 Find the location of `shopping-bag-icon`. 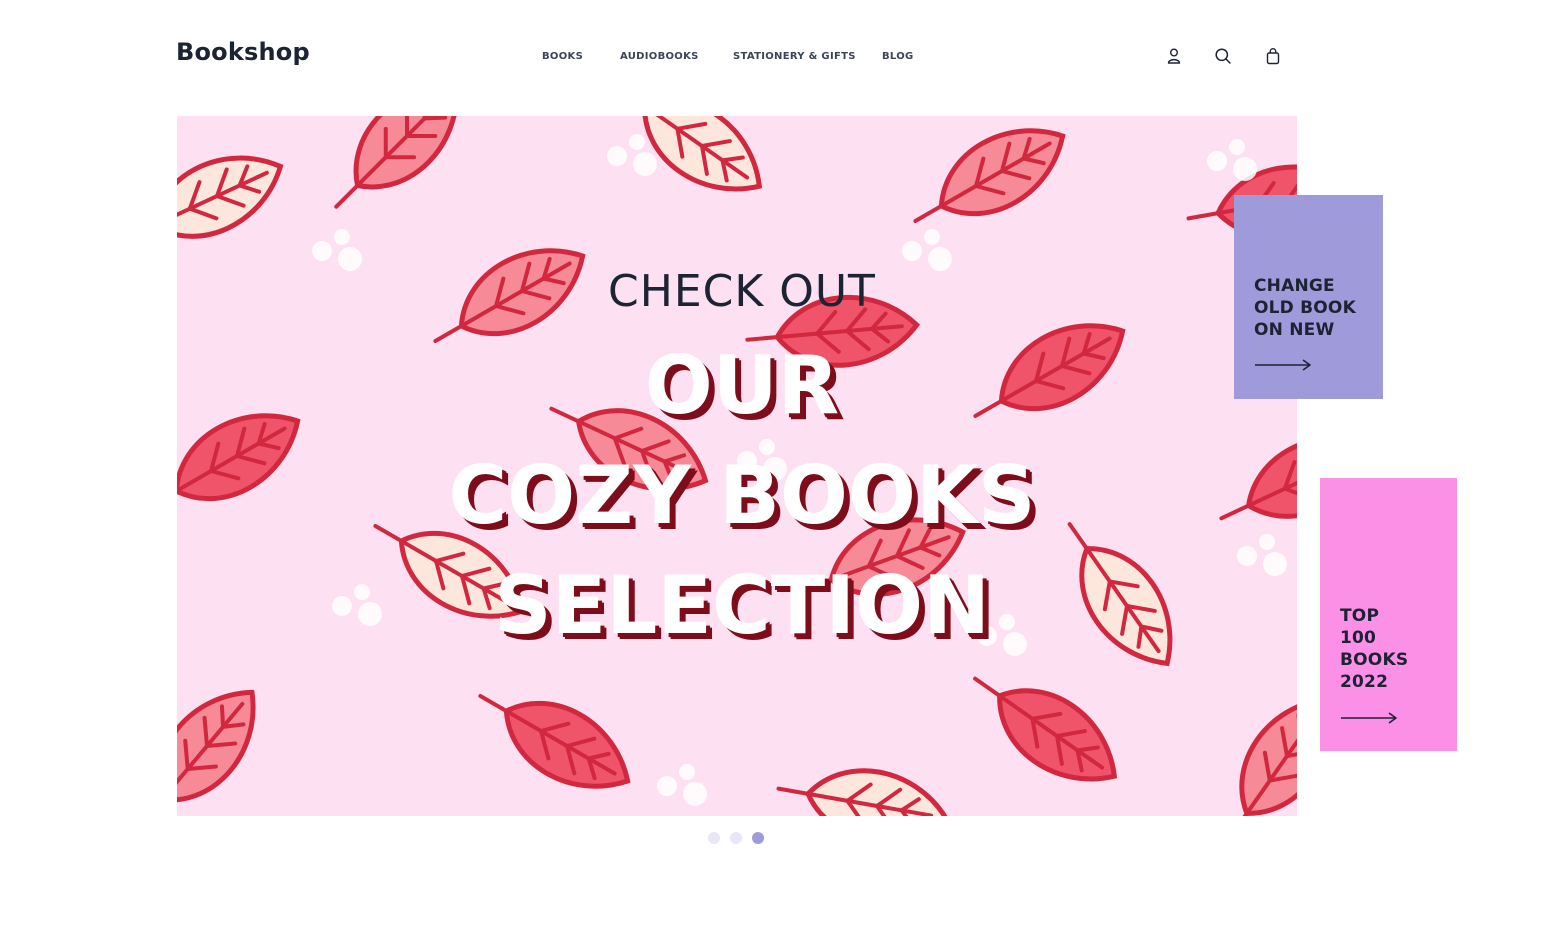

shopping-bag-icon is located at coordinates (1273, 56).